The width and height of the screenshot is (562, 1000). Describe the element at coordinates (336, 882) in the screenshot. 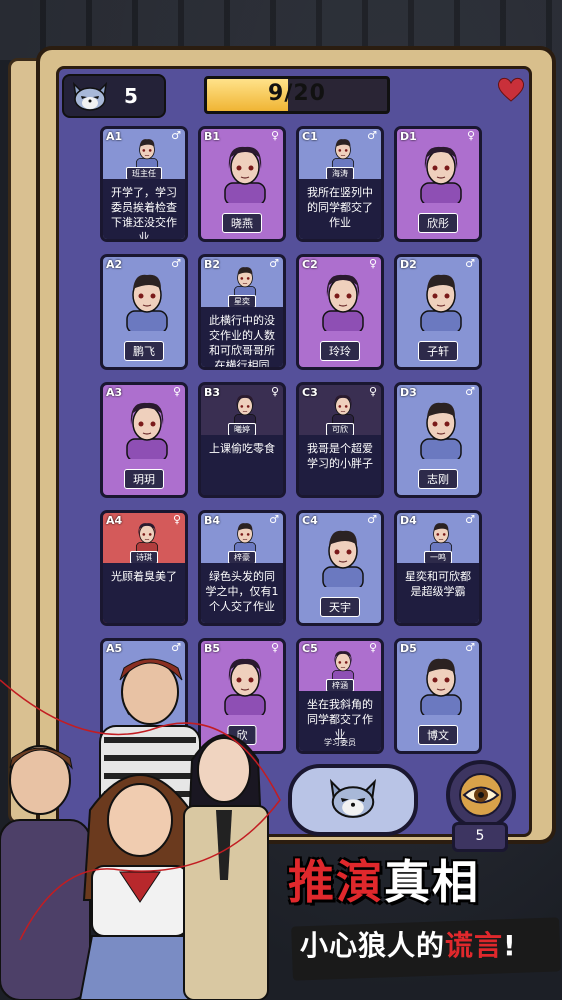

I see `banner-title-red: 推演` at that location.